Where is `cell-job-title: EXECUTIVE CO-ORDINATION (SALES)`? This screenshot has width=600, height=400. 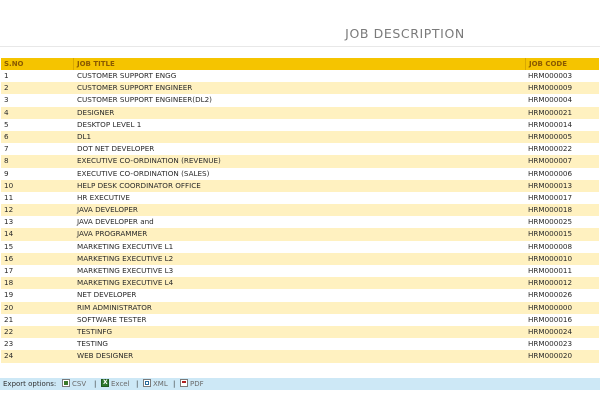
cell-job-title: EXECUTIVE CO-ORDINATION (SALES) is located at coordinates (143, 173).